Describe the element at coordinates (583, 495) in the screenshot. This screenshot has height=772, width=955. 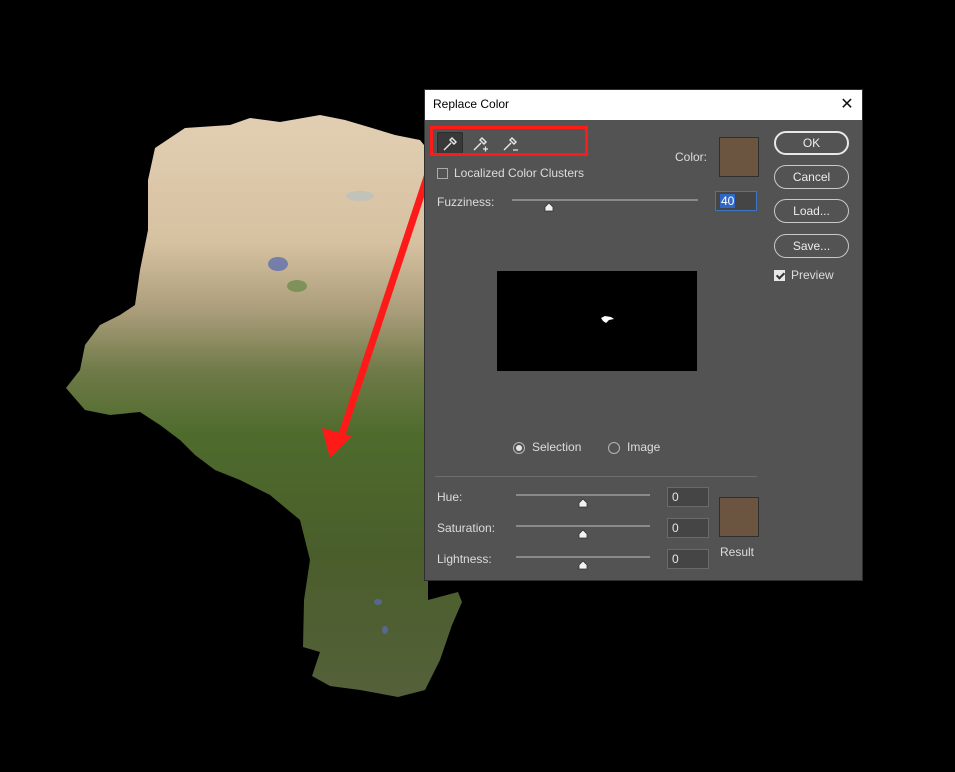
I see `hue-slider-track` at that location.